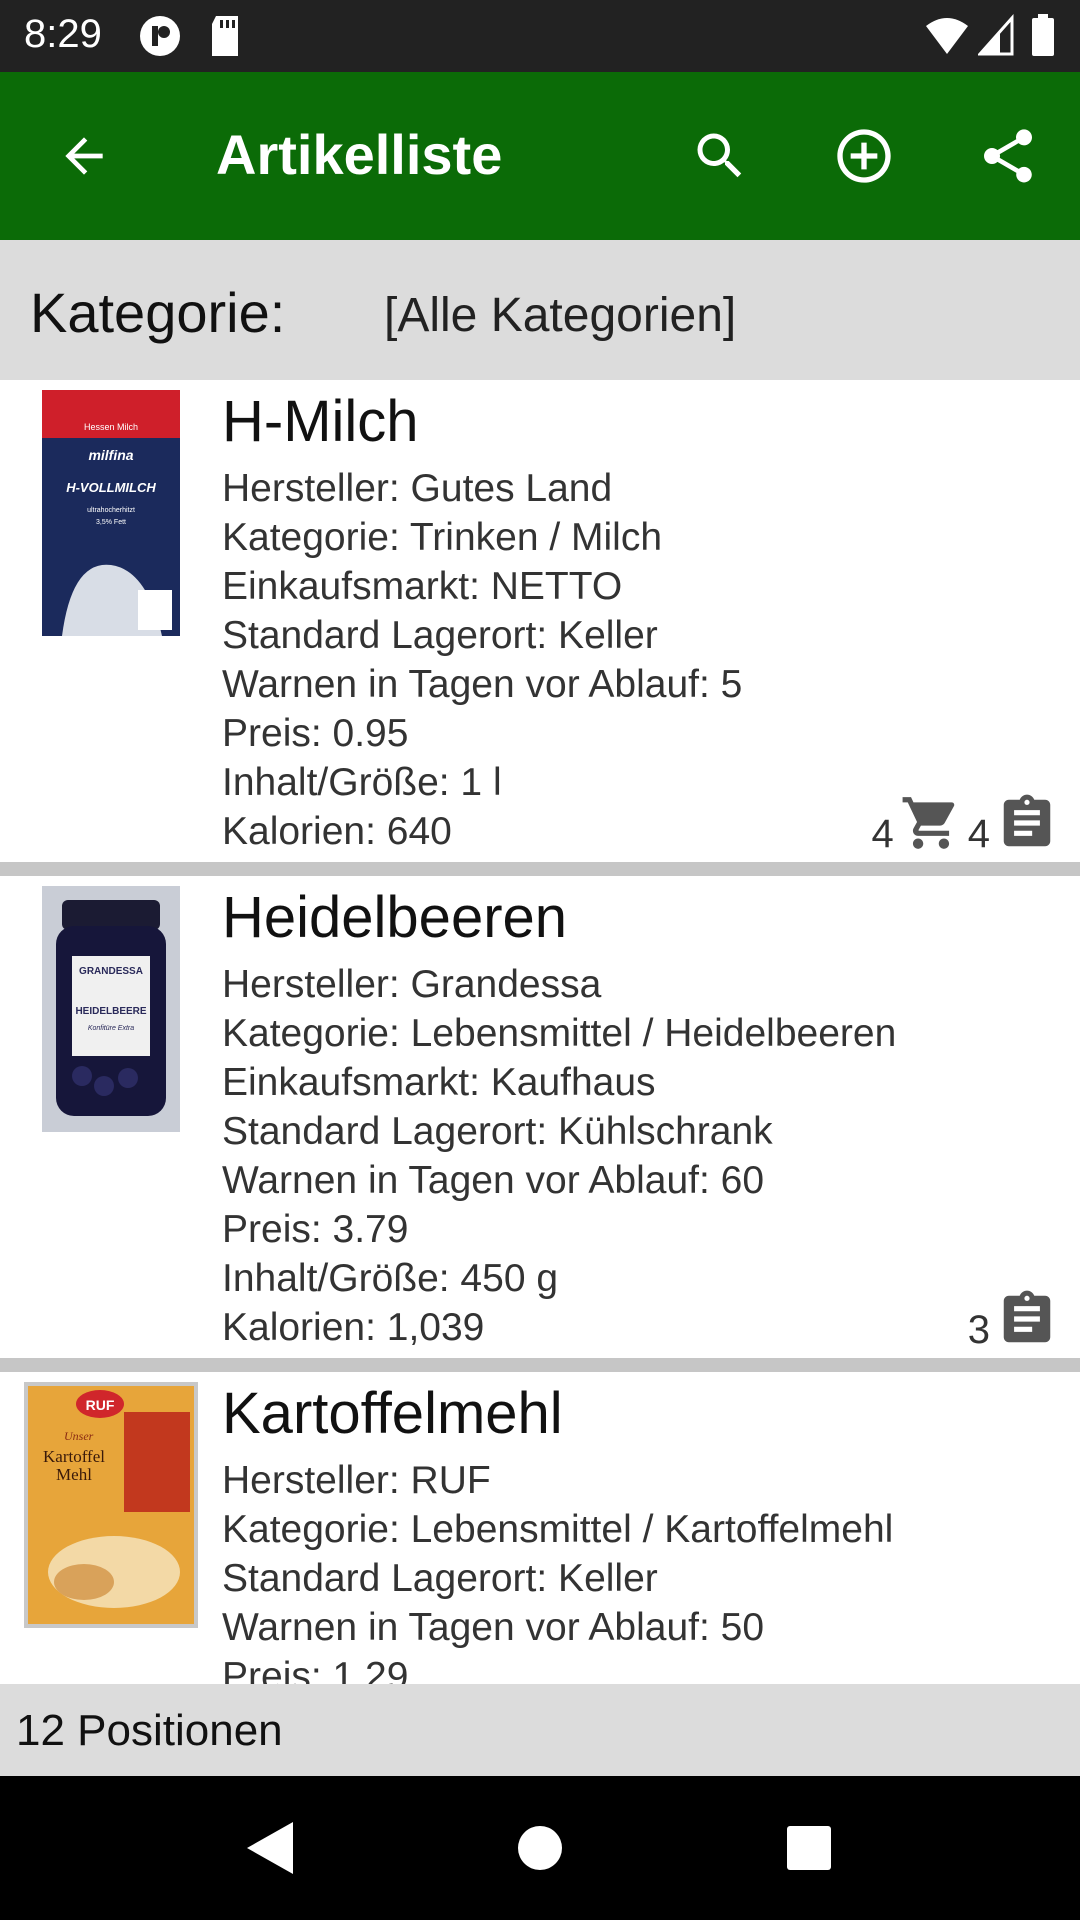 This screenshot has width=1080, height=1920. I want to click on category-selector: [Alle Kategorien], so click(560, 315).